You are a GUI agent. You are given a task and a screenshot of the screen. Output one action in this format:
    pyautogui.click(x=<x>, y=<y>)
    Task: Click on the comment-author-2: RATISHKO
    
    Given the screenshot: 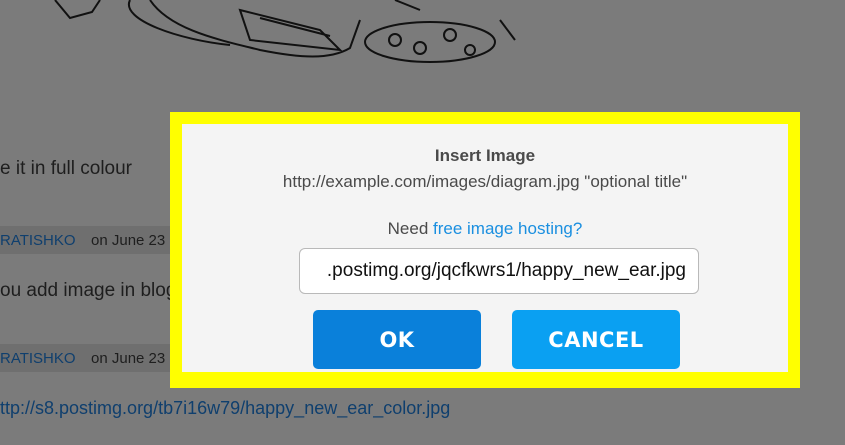 What is the action you would take?
    pyautogui.click(x=38, y=358)
    